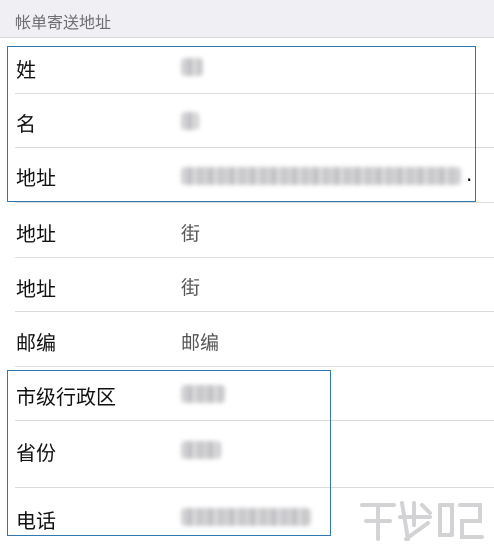 Image resolution: width=494 pixels, height=551 pixels. What do you see at coordinates (36, 521) in the screenshot?
I see `phone-label: 电话` at bounding box center [36, 521].